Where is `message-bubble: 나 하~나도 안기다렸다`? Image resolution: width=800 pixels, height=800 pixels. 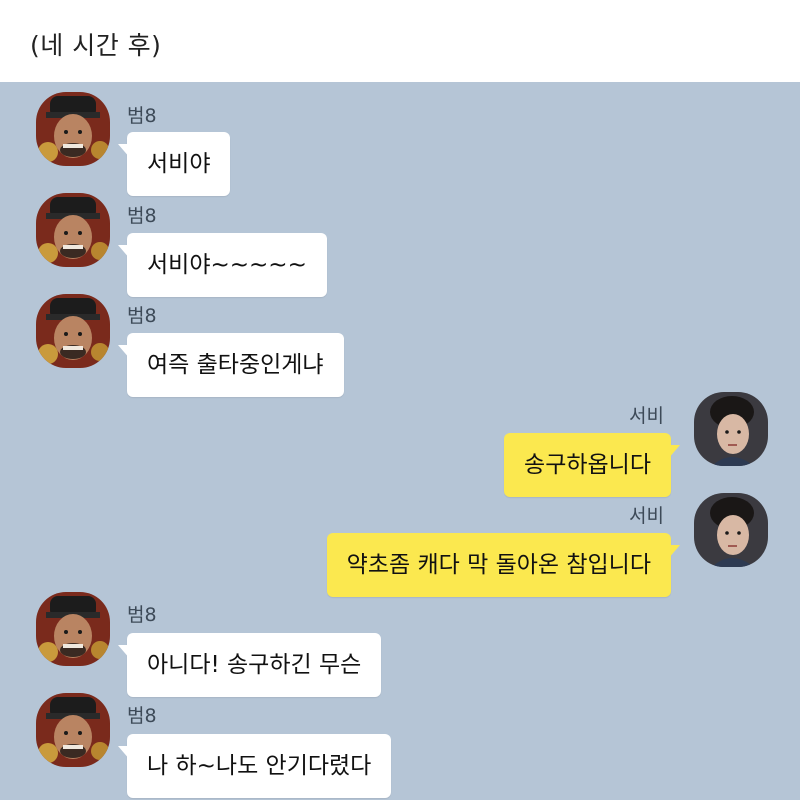 message-bubble: 나 하~나도 안기다렸다 is located at coordinates (254, 766).